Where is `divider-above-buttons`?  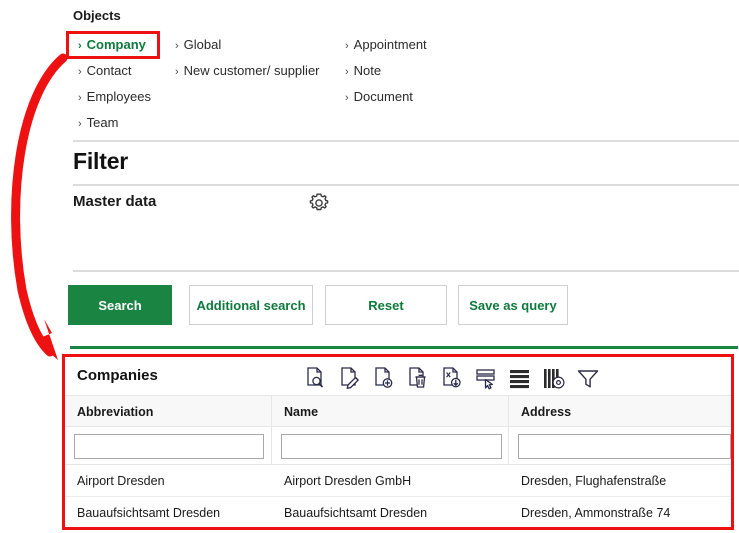
divider-above-buttons is located at coordinates (406, 271).